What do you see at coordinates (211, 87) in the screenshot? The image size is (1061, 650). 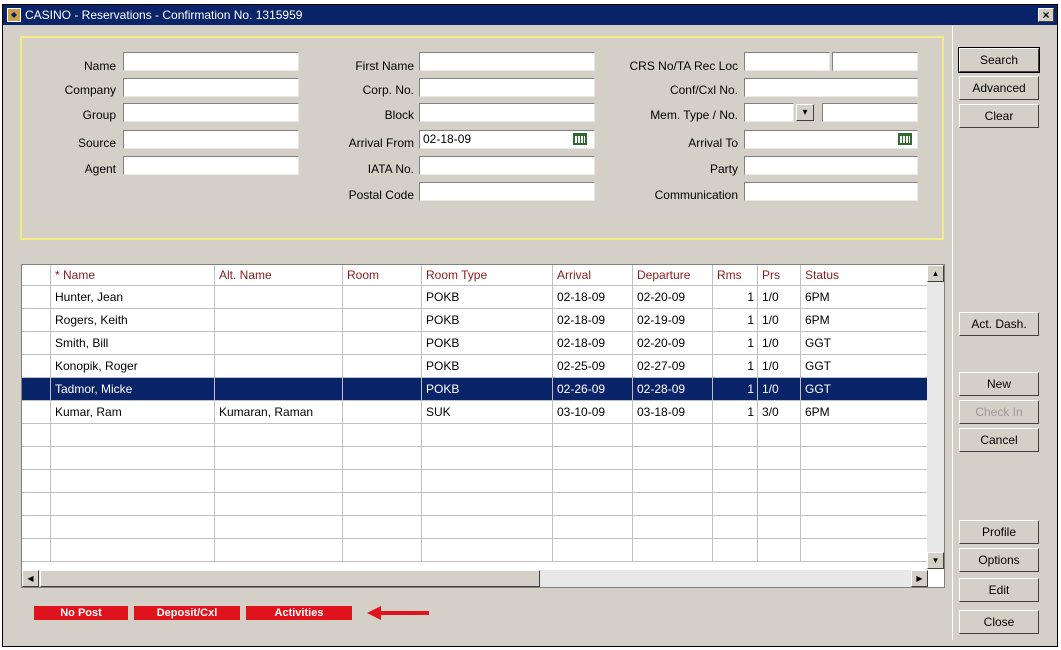 I see `company-field` at bounding box center [211, 87].